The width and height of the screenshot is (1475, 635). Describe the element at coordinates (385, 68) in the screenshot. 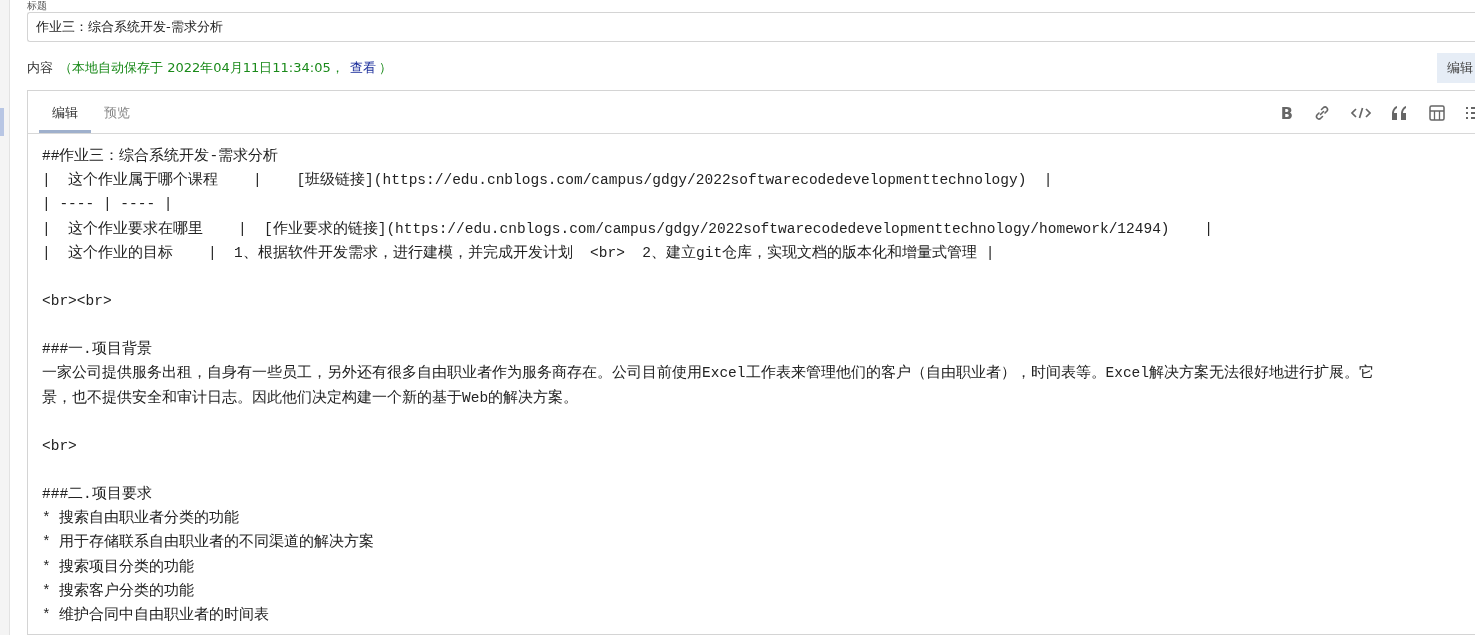

I see `autosave-paren: ）` at that location.